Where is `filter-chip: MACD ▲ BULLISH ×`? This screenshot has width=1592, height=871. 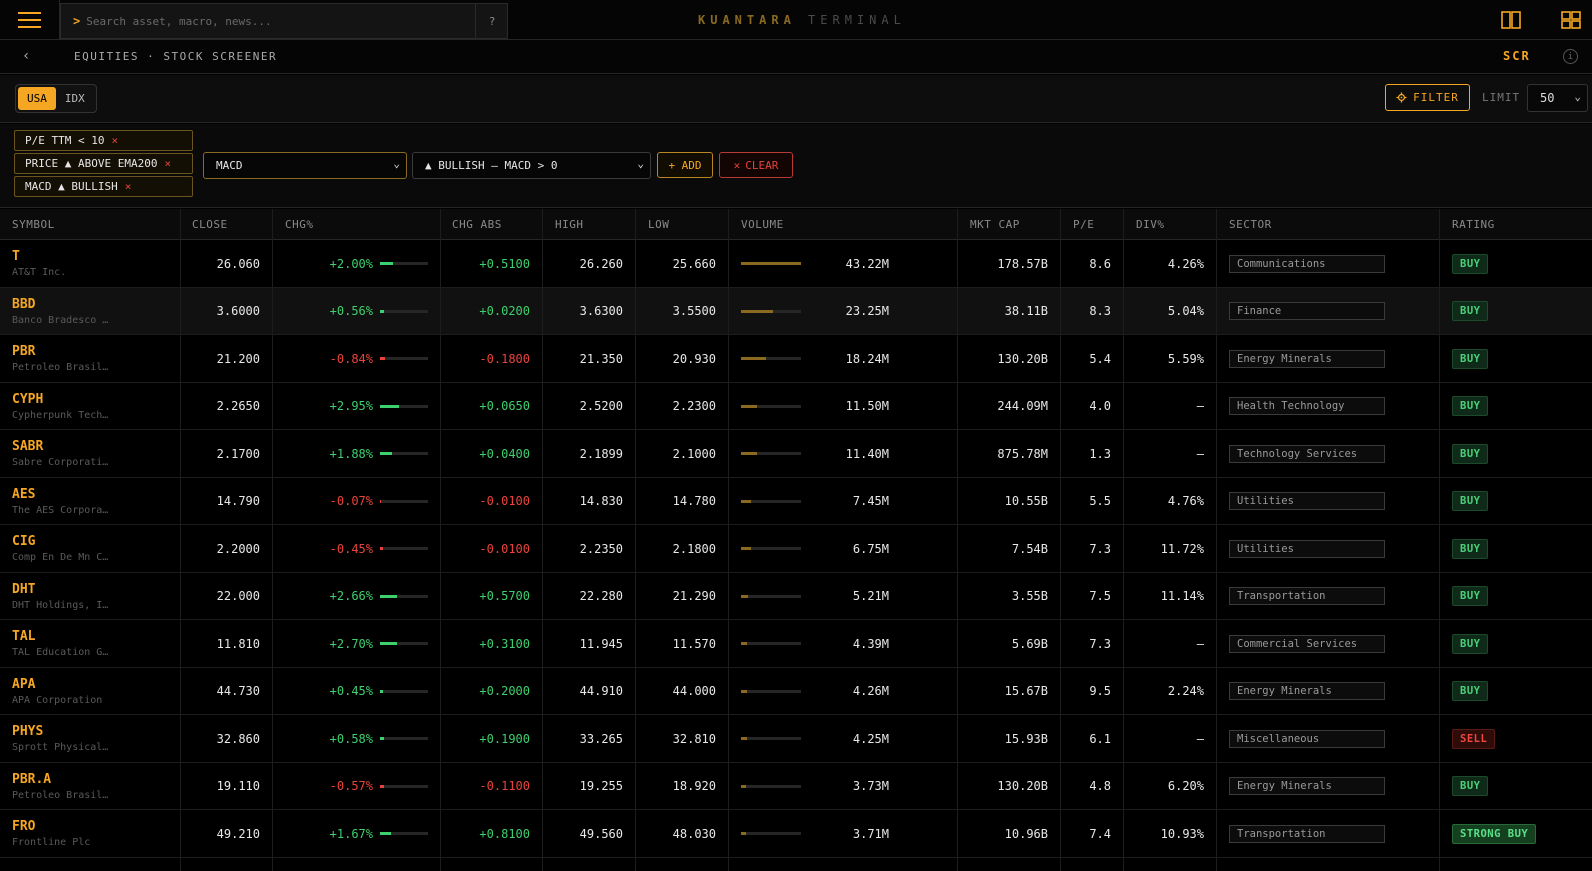 filter-chip: MACD ▲ BULLISH × is located at coordinates (103, 186).